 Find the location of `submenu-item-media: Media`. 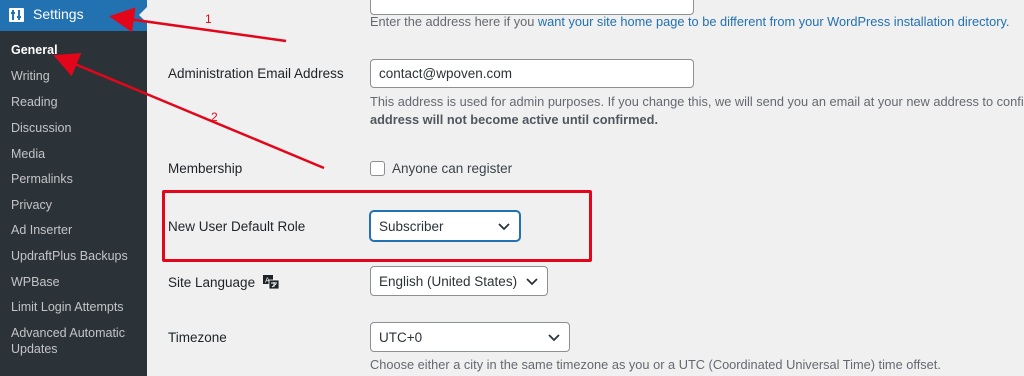

submenu-item-media: Media is located at coordinates (76, 154).